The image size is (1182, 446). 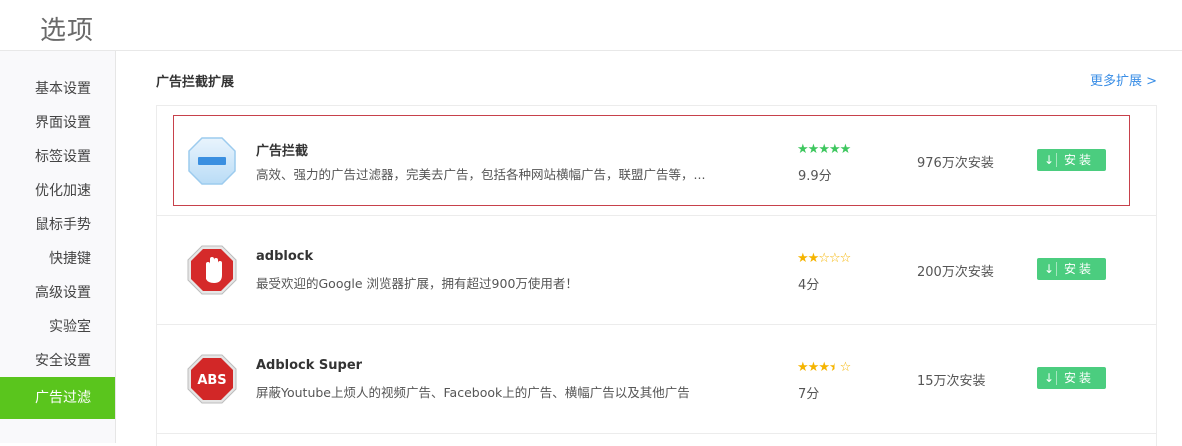 I want to click on extension-description: 最受欢迎的Google 浏览器扩展，拥有超过900万使用者！, so click(x=417, y=283).